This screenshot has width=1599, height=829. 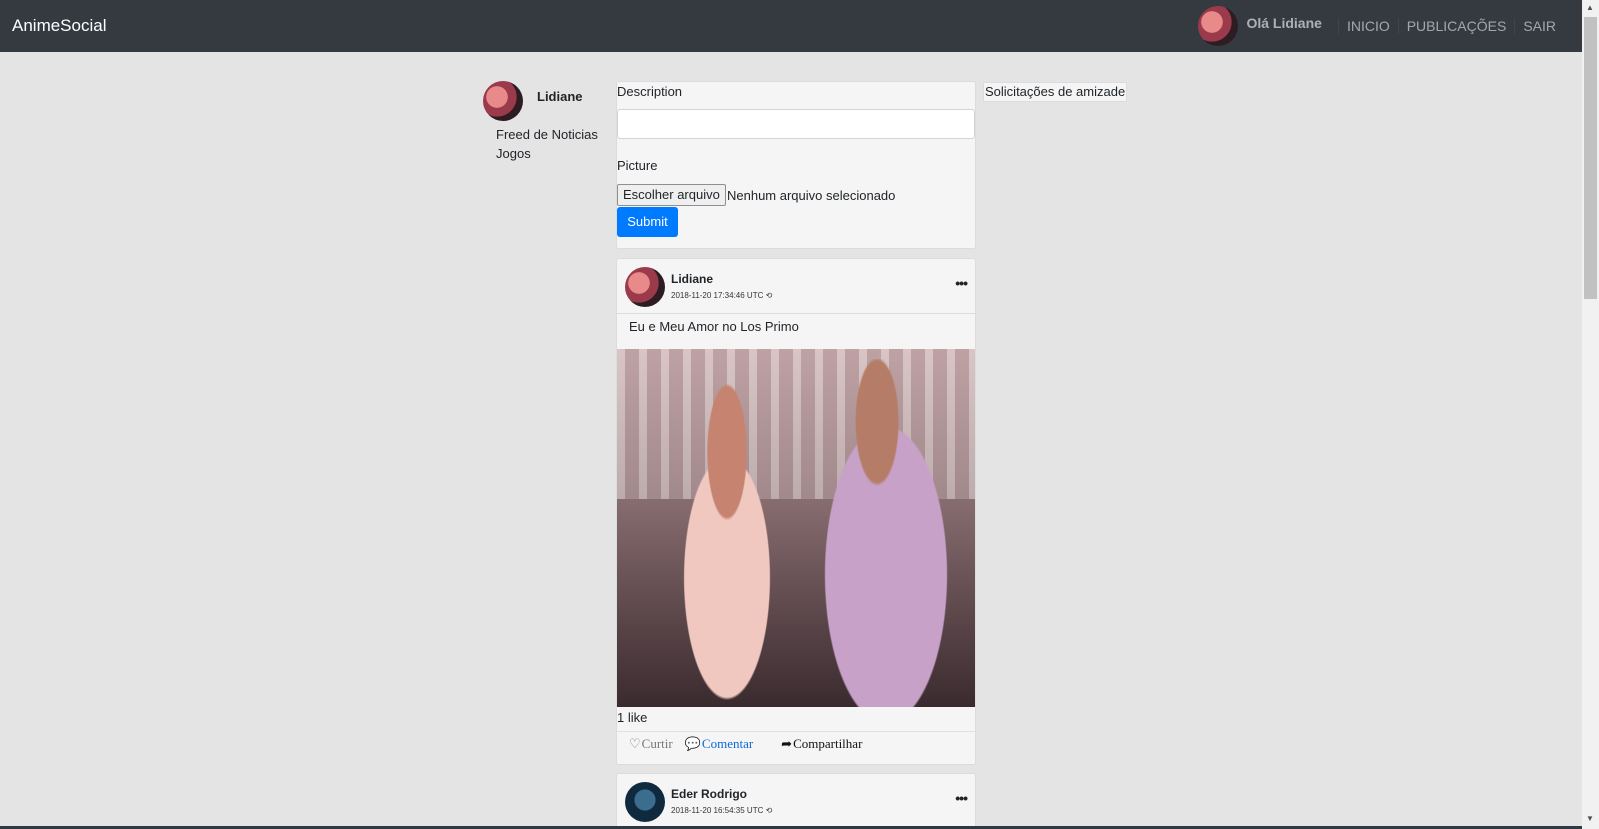 What do you see at coordinates (637, 165) in the screenshot?
I see `picture-label: Picture` at bounding box center [637, 165].